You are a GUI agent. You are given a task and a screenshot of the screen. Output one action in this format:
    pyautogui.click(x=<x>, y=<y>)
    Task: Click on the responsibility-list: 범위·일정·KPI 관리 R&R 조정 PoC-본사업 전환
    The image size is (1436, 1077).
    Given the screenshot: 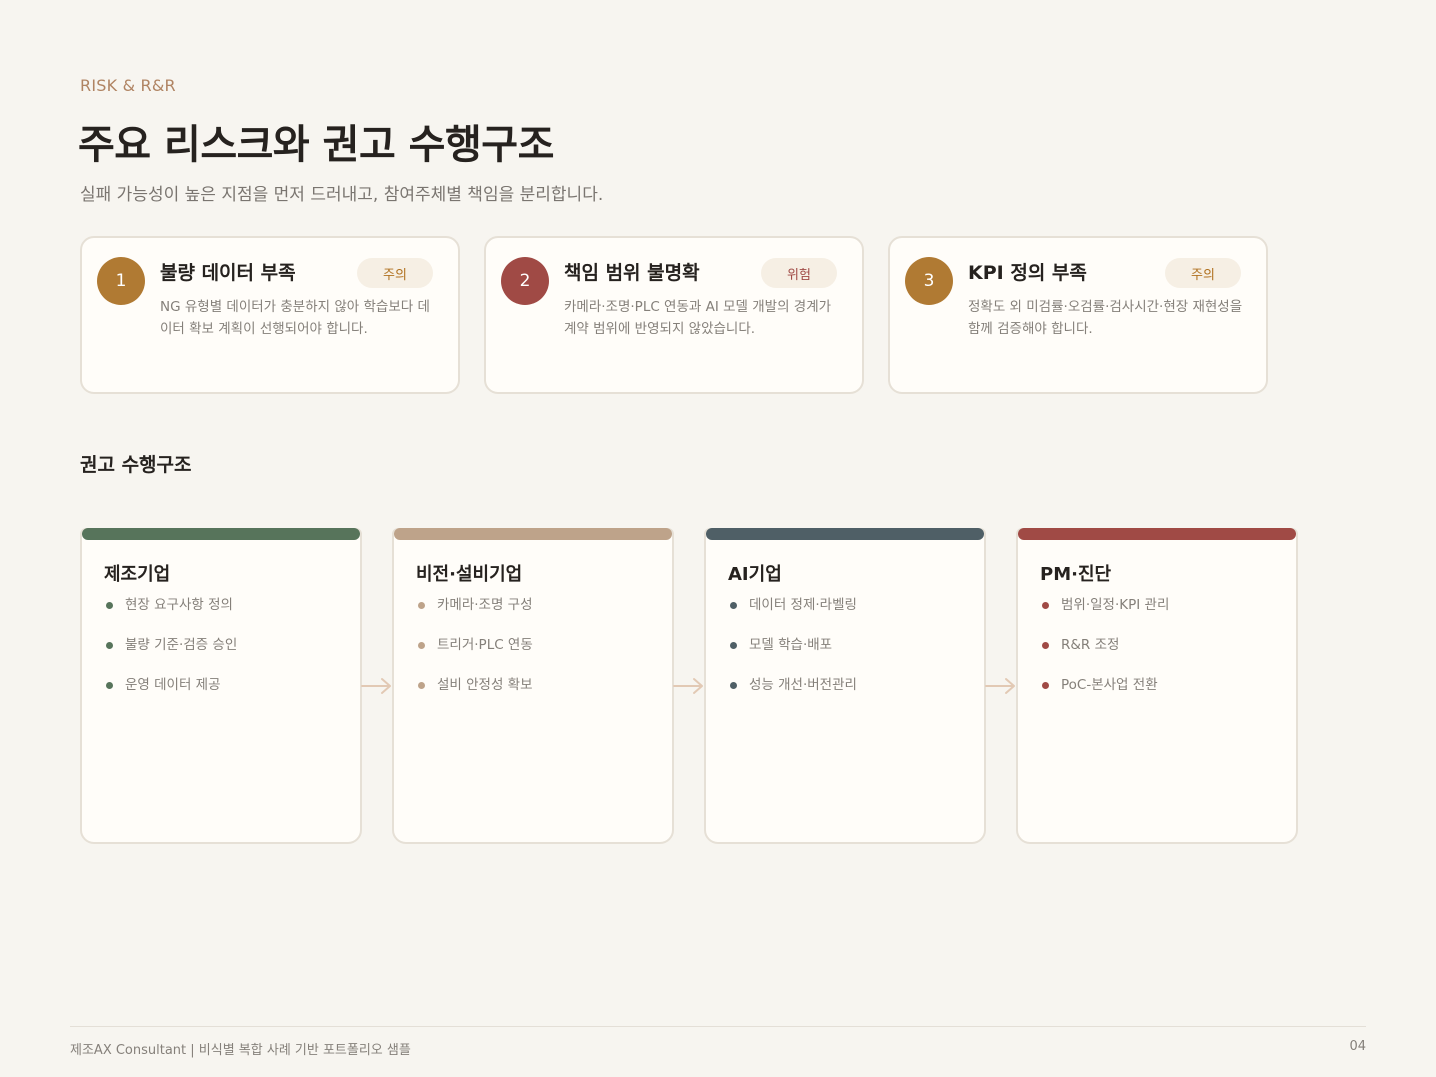 What is the action you would take?
    pyautogui.click(x=1104, y=656)
    